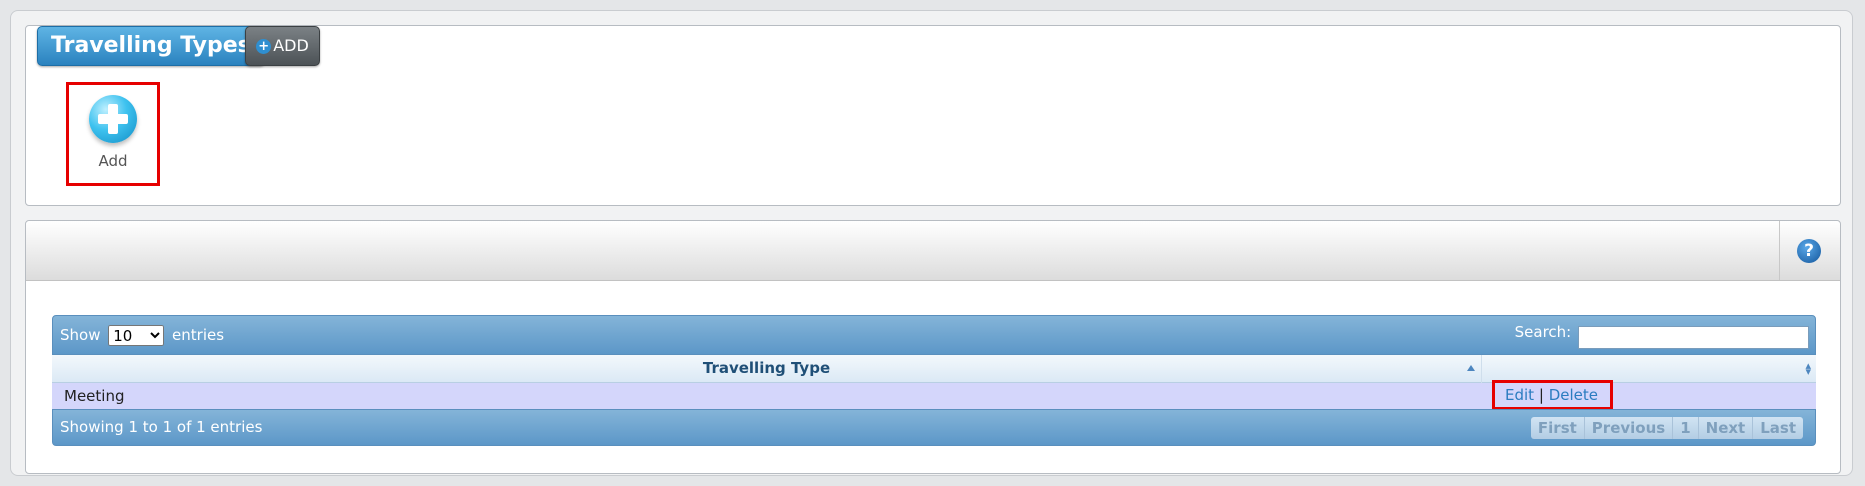 This screenshot has height=486, width=1865. I want to click on table-row: Meeting Edit | Delete, so click(934, 395).